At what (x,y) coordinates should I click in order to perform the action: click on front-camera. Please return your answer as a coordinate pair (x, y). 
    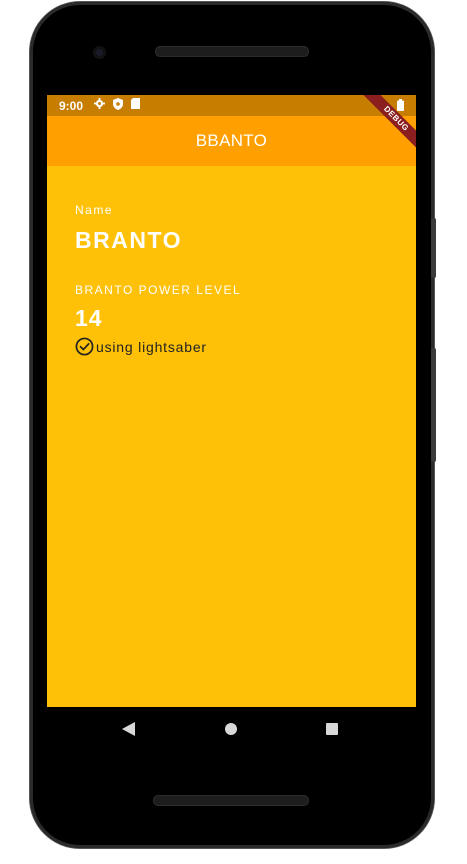
    Looking at the image, I should click on (99, 52).